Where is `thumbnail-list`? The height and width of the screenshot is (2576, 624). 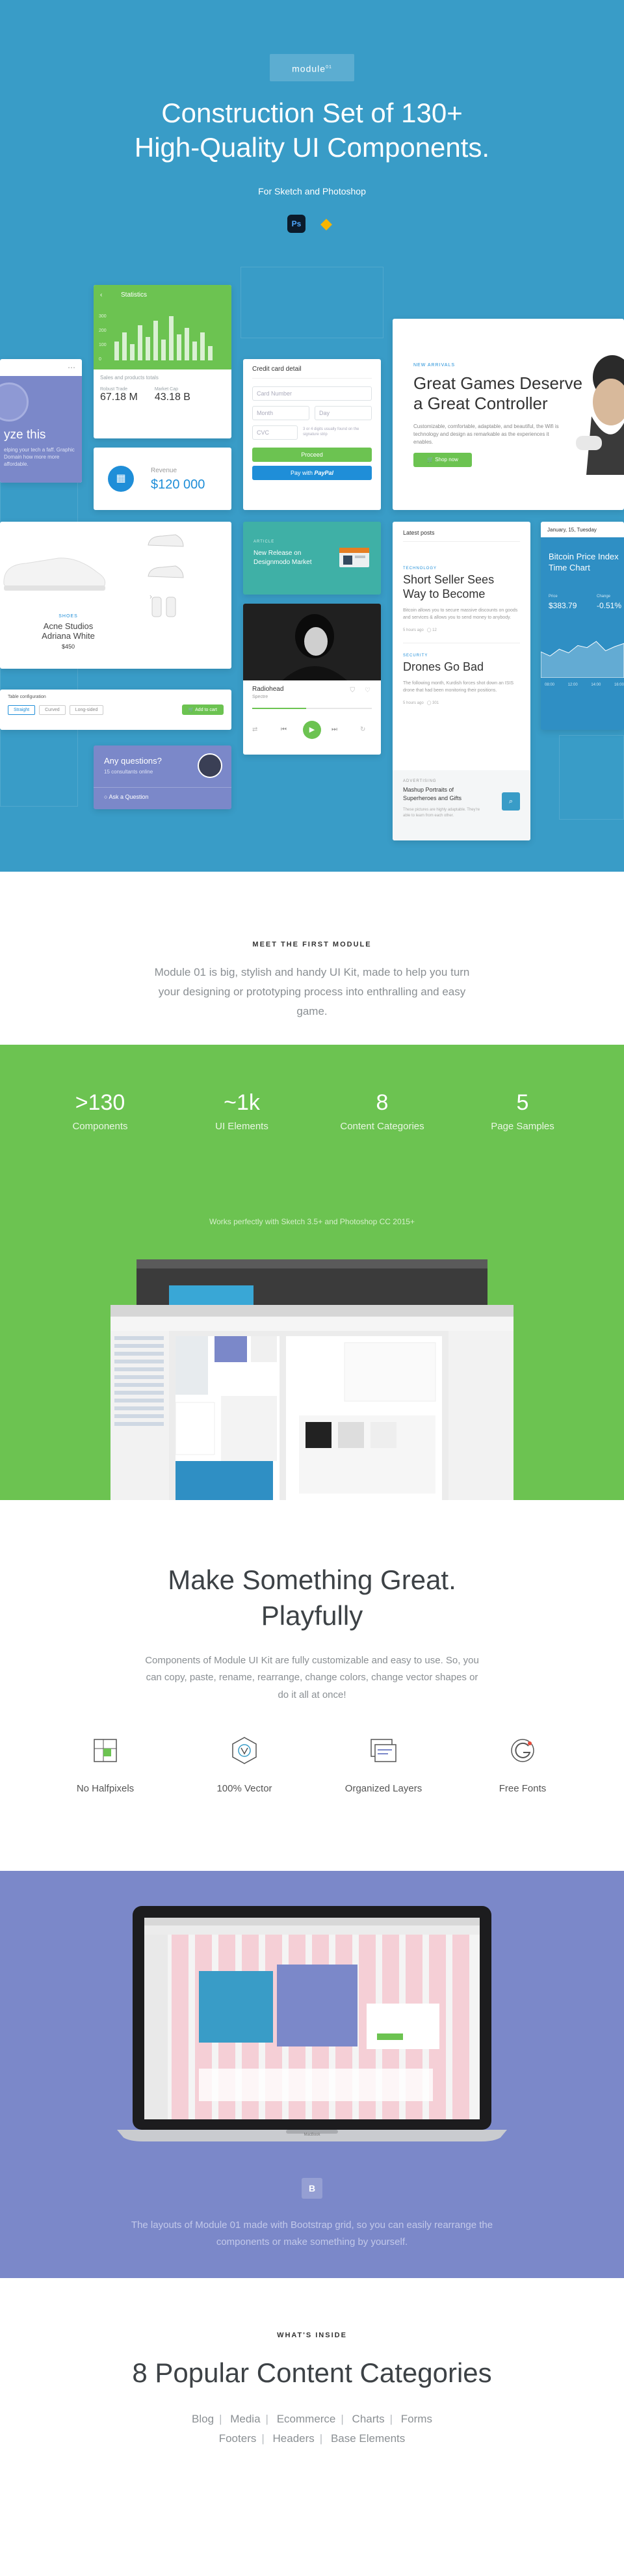
thumbnail-list is located at coordinates (166, 579).